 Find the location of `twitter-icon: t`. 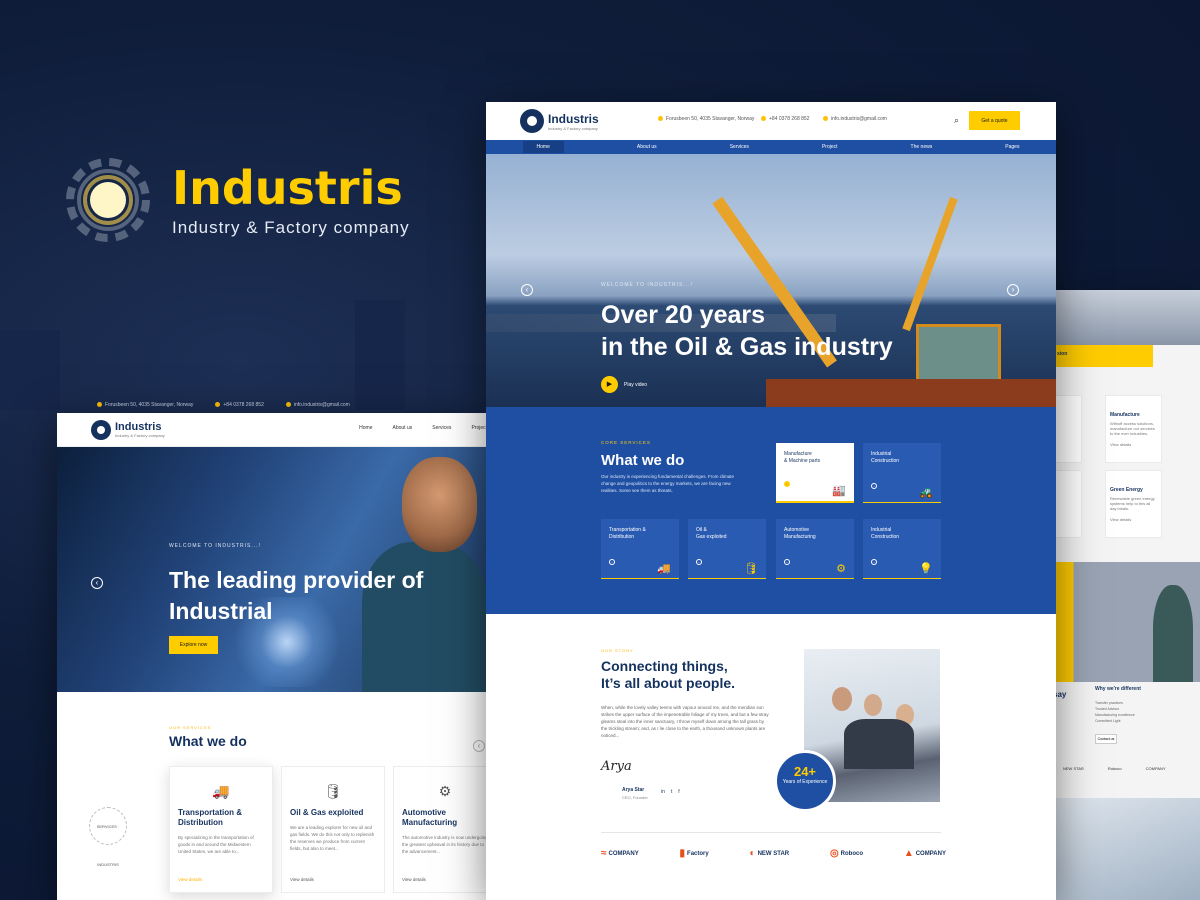

twitter-icon: t is located at coordinates (671, 792).